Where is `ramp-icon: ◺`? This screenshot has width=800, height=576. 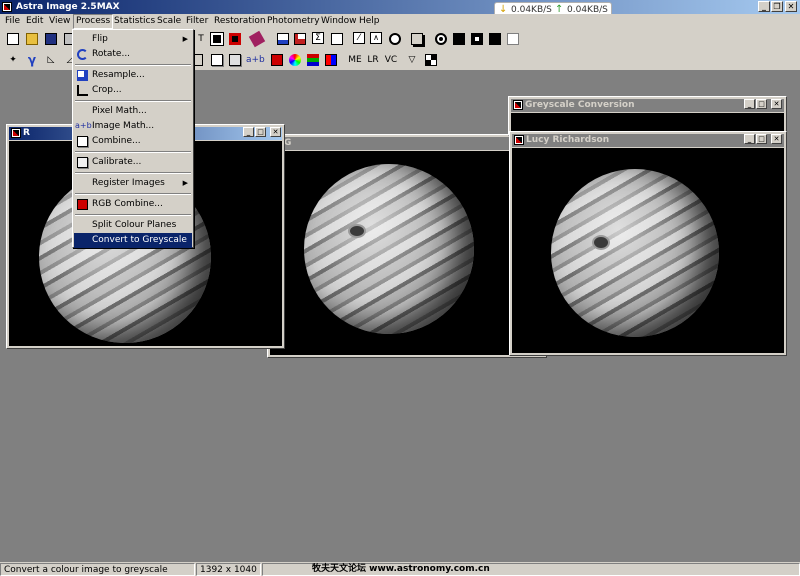 ramp-icon: ◺ is located at coordinates (51, 60).